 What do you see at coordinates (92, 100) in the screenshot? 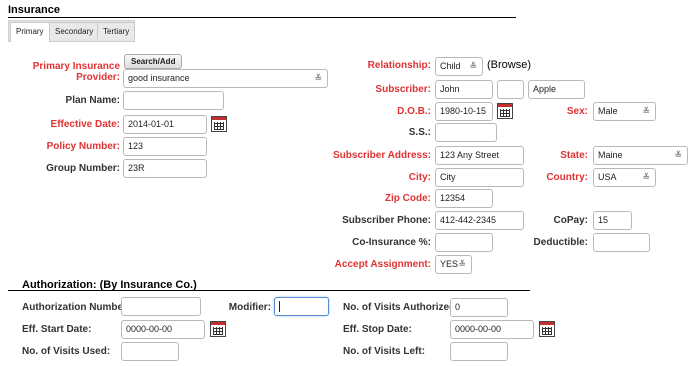
I see `plan-name-label: Plan Name:` at bounding box center [92, 100].